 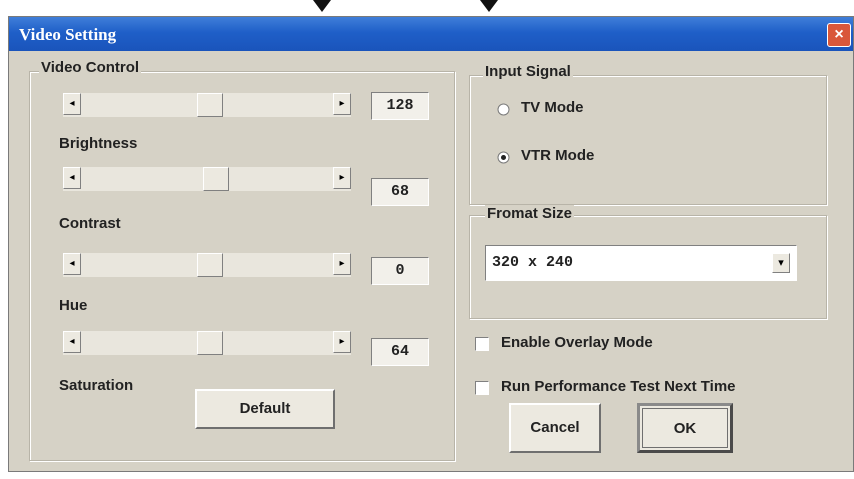 What do you see at coordinates (73, 305) in the screenshot?
I see `hue-label: Hue` at bounding box center [73, 305].